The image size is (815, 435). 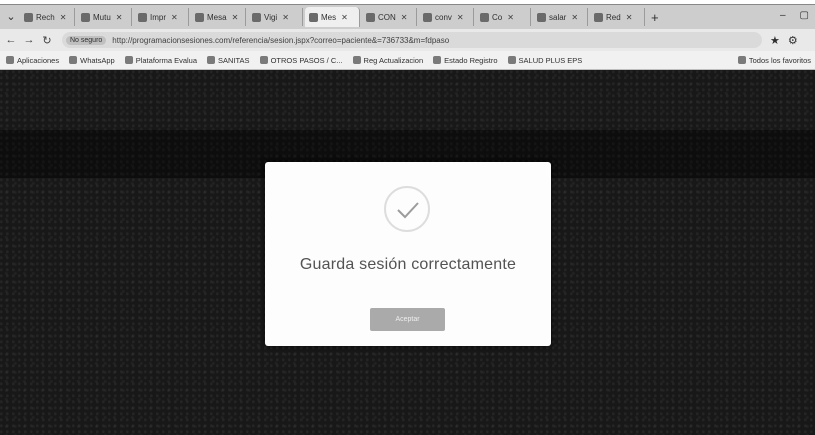 I want to click on tab-label: Mesa, so click(x=217, y=17).